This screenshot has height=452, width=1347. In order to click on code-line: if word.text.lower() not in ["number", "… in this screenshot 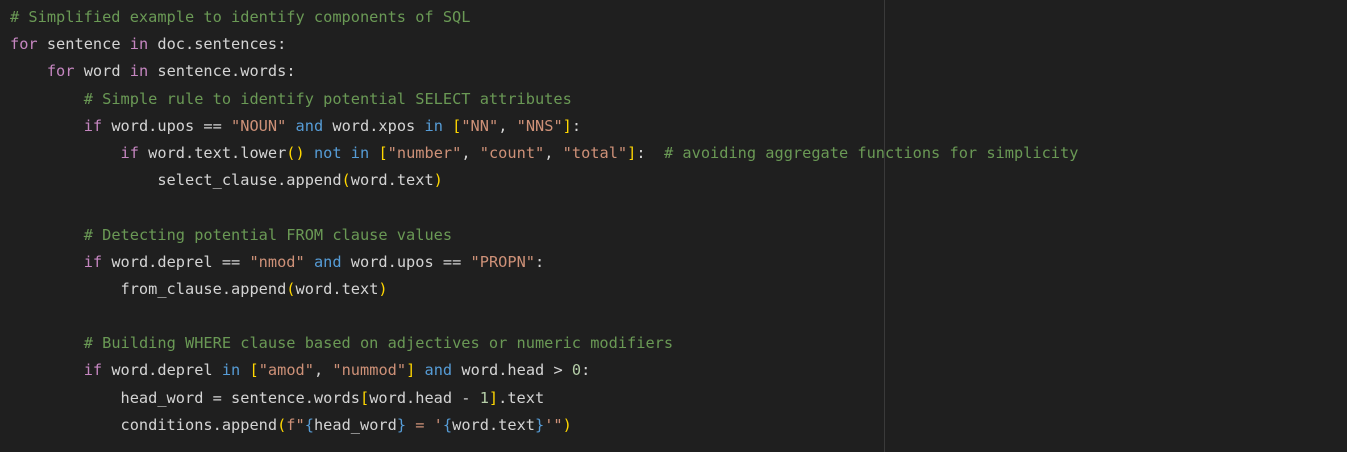, I will do `click(544, 153)`.